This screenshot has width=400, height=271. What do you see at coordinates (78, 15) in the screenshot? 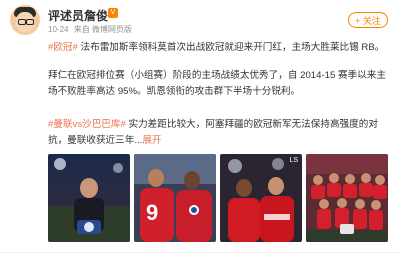
I see `author-name: 评述员詹俊` at bounding box center [78, 15].